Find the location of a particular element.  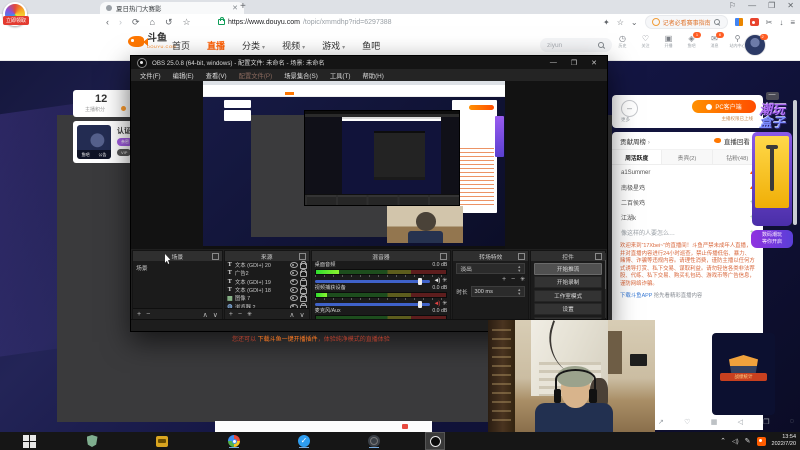

back-icon: ‹ is located at coordinates (107, 22).